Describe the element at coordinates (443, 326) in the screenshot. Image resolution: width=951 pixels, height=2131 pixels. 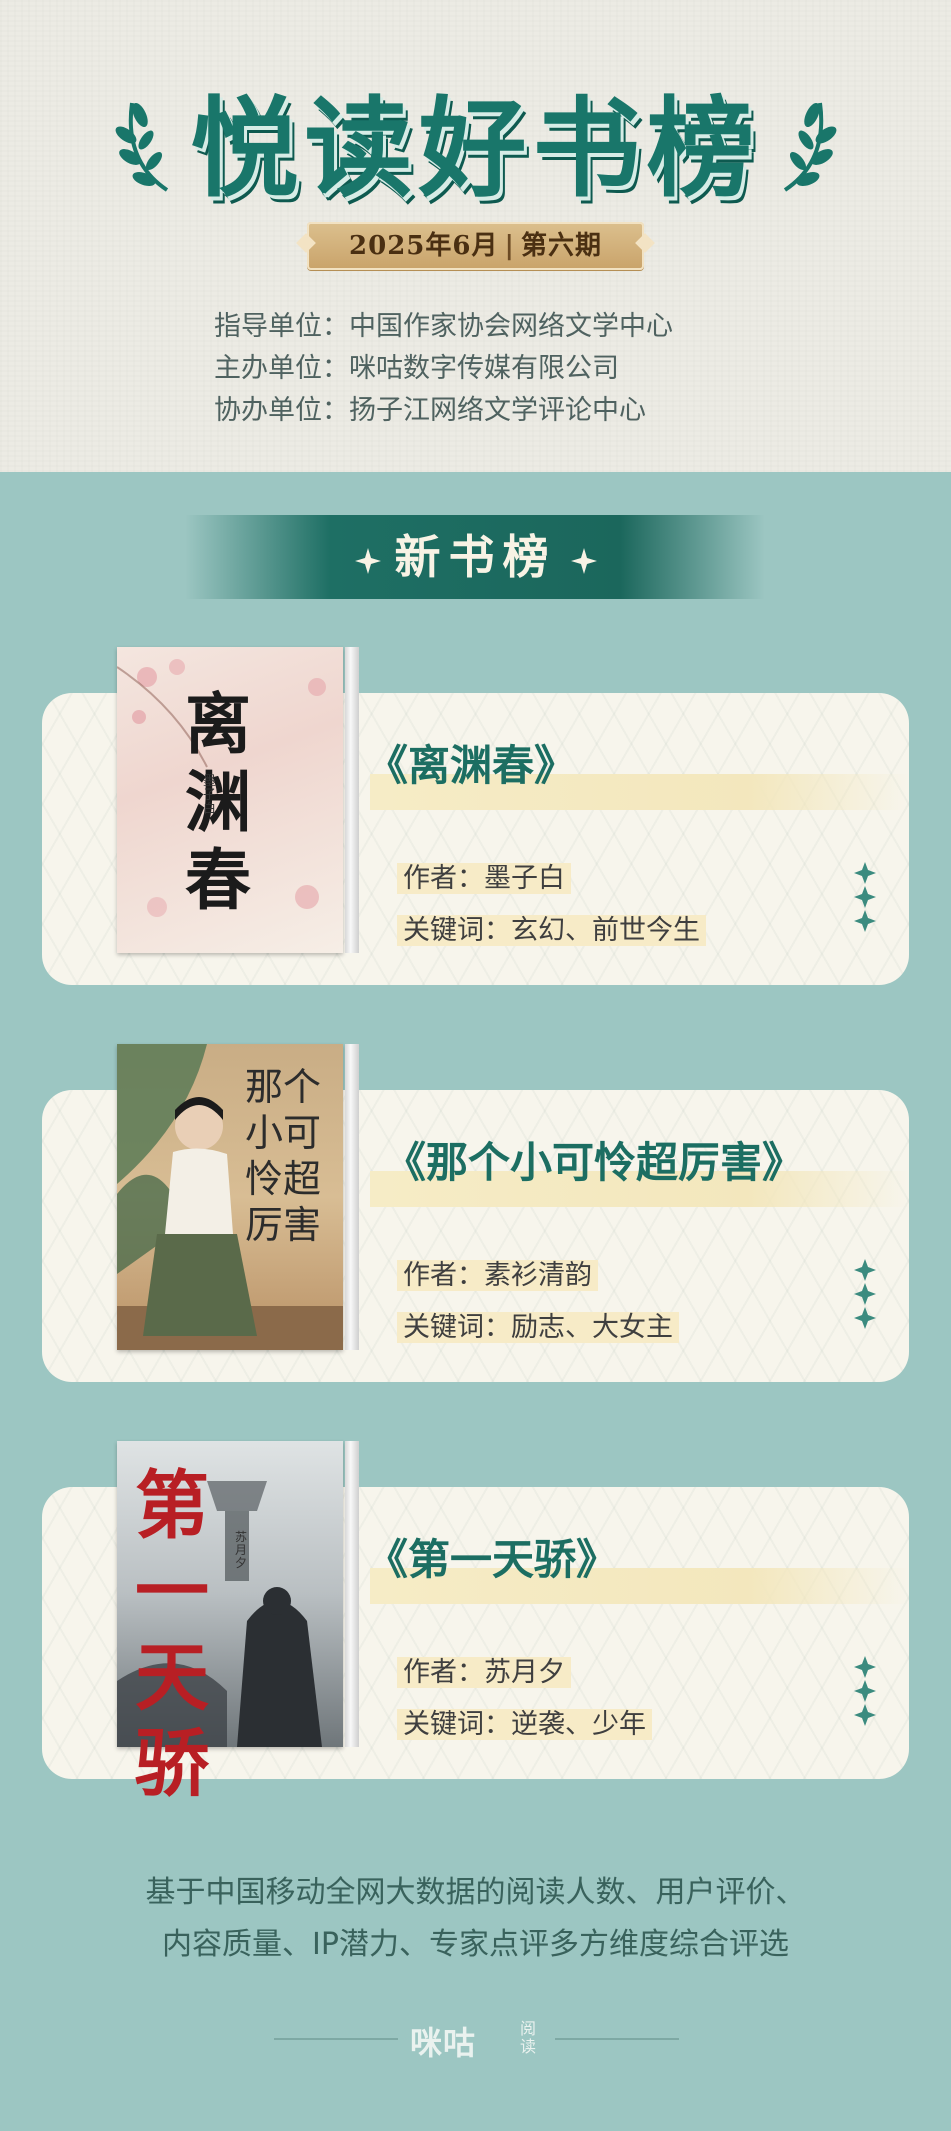
I see `organizer-guide: 指导单位：中国作家协会网络文学中心` at that location.